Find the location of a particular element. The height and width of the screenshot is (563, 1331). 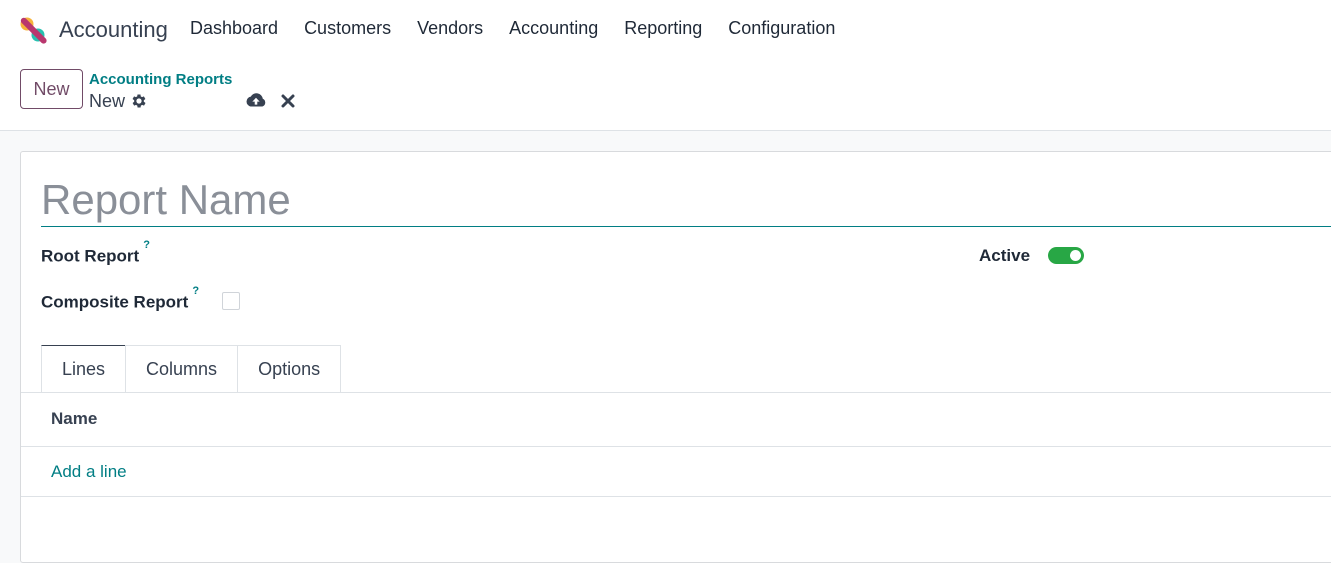

report-name-input is located at coordinates (686, 200).